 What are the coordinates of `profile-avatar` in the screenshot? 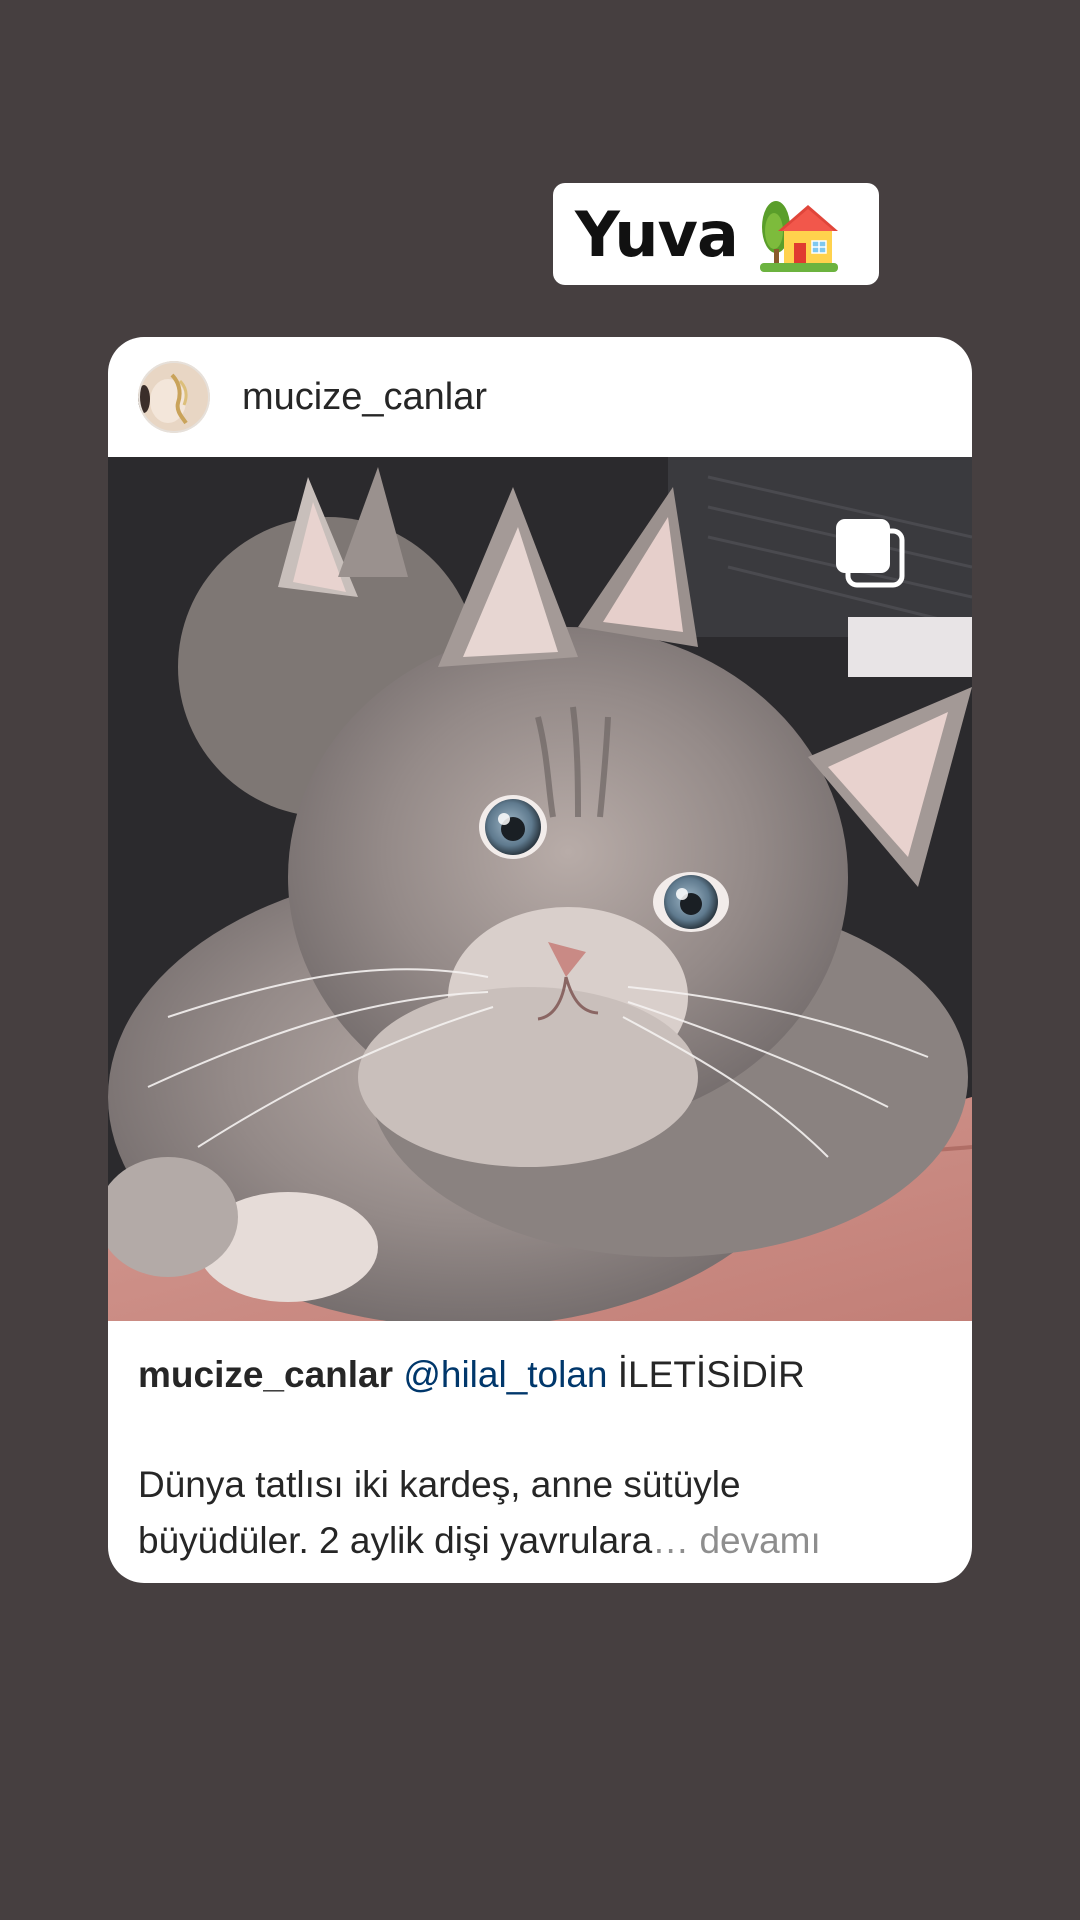 It's located at (174, 397).